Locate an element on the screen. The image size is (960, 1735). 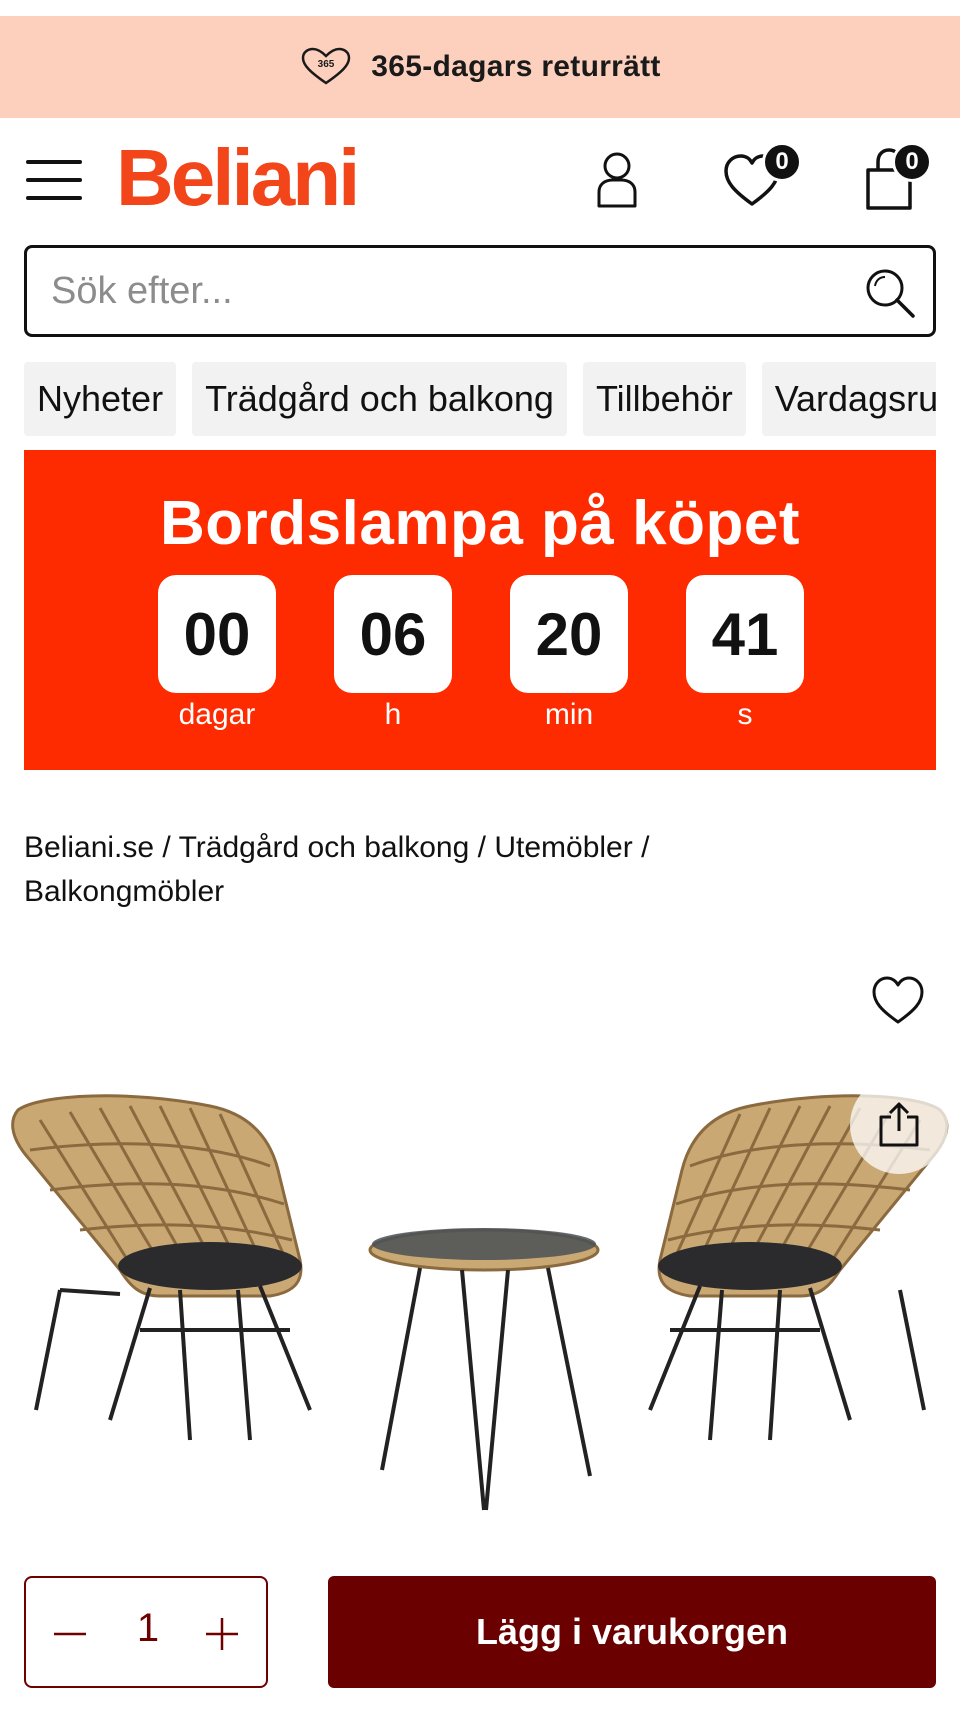
breadcrumb-current: Balkongmöbler is located at coordinates (124, 891).